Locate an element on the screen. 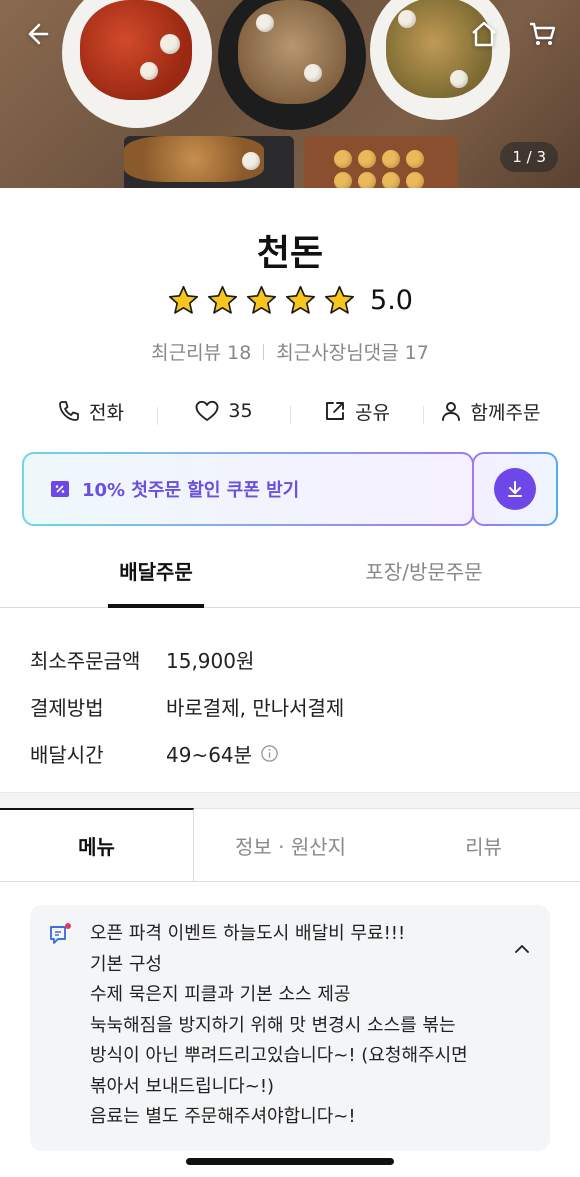 This screenshot has height=1177, width=580. divider is located at coordinates (264, 351).